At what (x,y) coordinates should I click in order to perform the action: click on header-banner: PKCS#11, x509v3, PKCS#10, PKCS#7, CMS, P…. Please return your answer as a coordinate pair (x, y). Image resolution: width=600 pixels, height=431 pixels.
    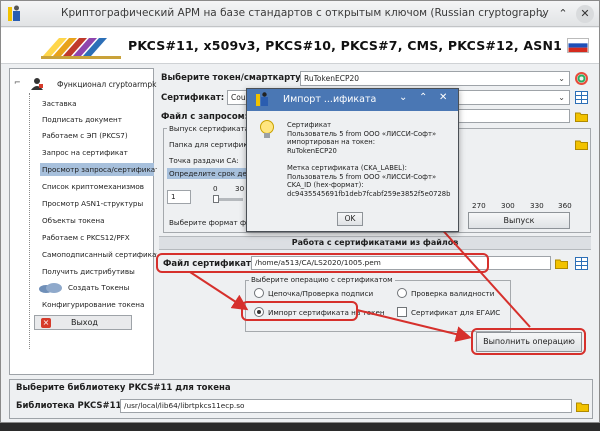
    Looking at the image, I should click on (300, 46).